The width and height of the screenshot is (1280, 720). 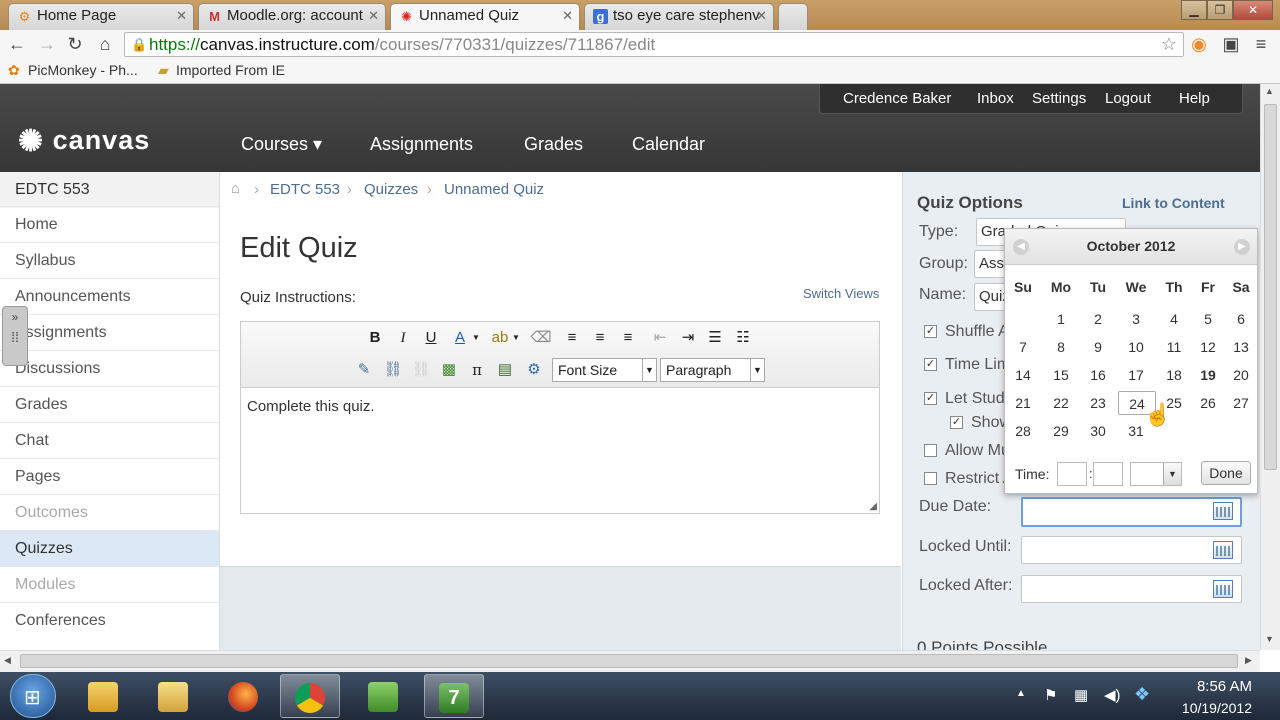 I want to click on taskbar-app-chrome, so click(x=310, y=696).